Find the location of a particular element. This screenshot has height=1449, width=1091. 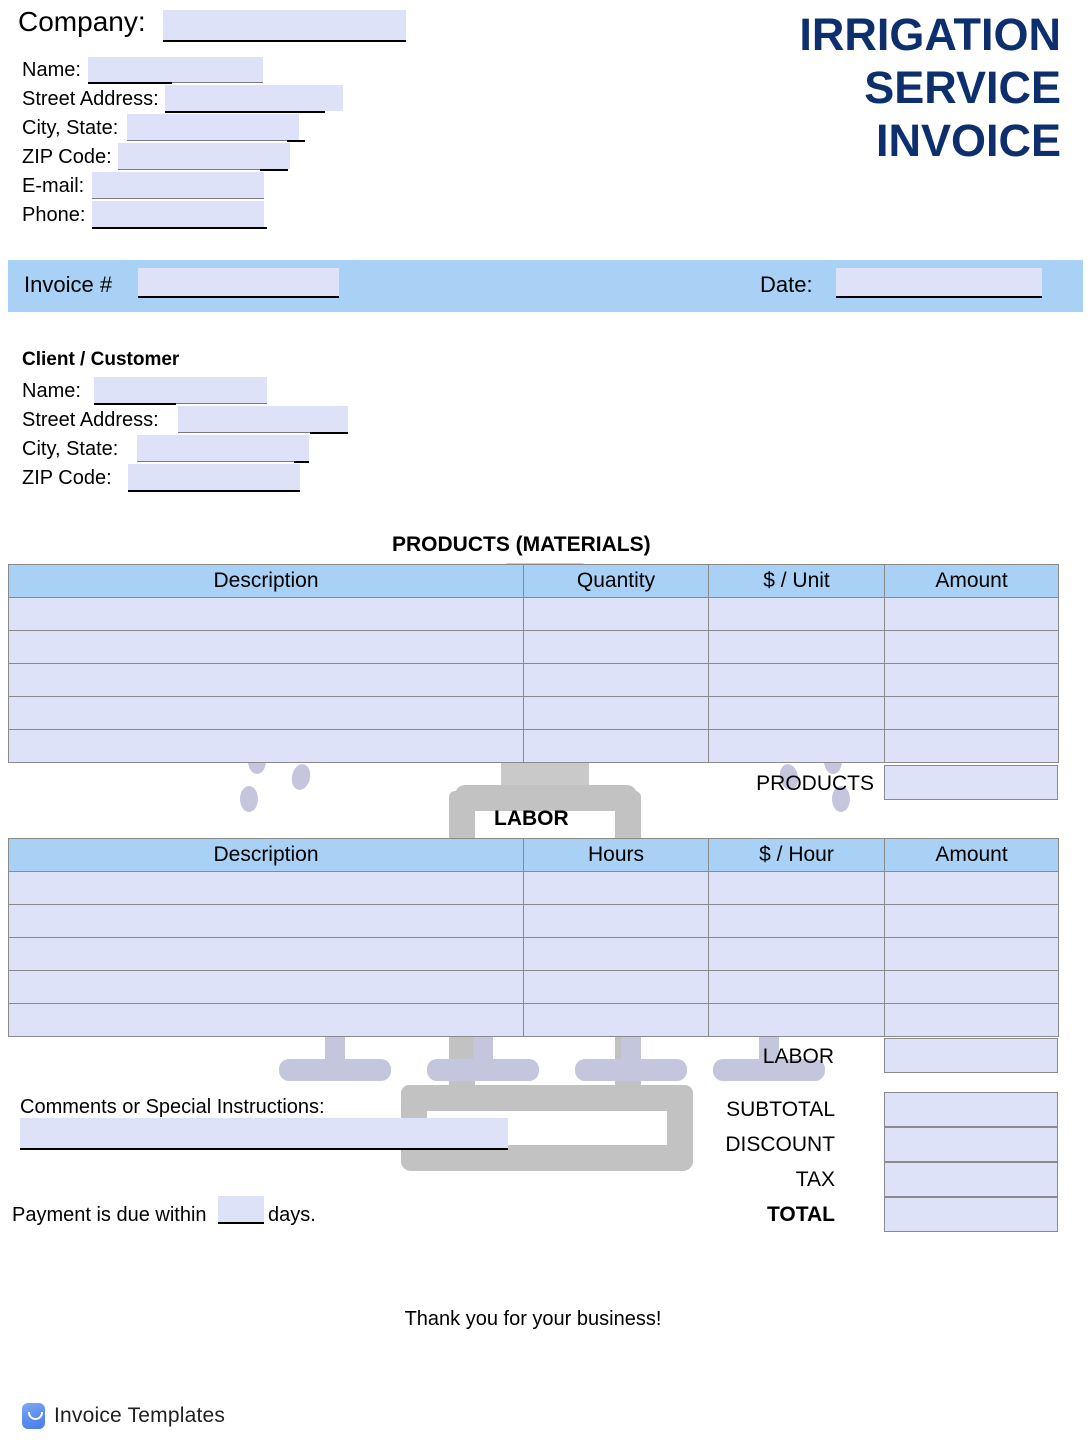

company-zip-input is located at coordinates (204, 156).